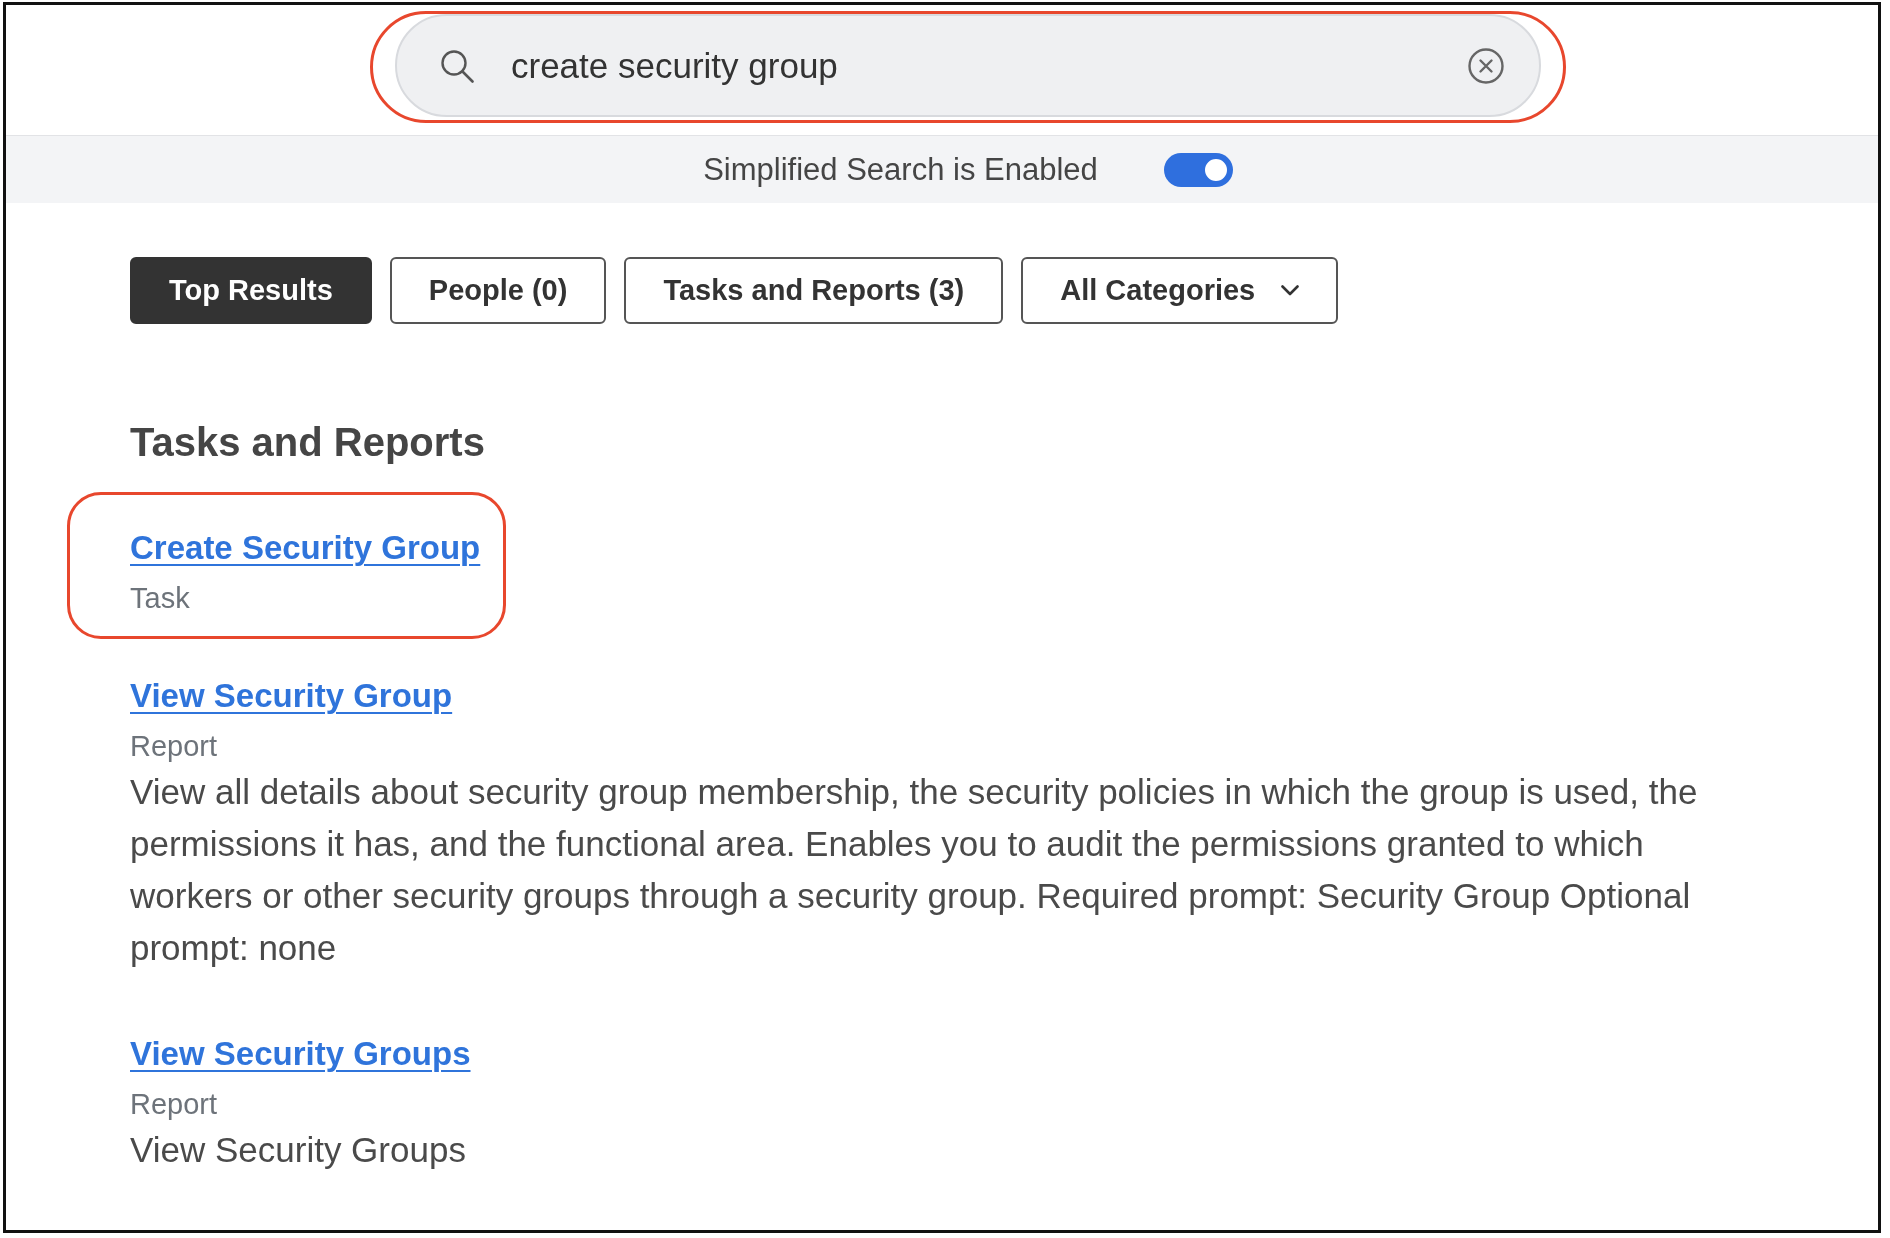  What do you see at coordinates (914, 870) in the screenshot?
I see `result-description: View all details about security group membership, the security policies in which the group is used, the permissions it has, and the functional area. Enables you to audit the permissions granted to which workers or other security groups through a security group. Required prompt: Security Group Optional prompt: none` at bounding box center [914, 870].